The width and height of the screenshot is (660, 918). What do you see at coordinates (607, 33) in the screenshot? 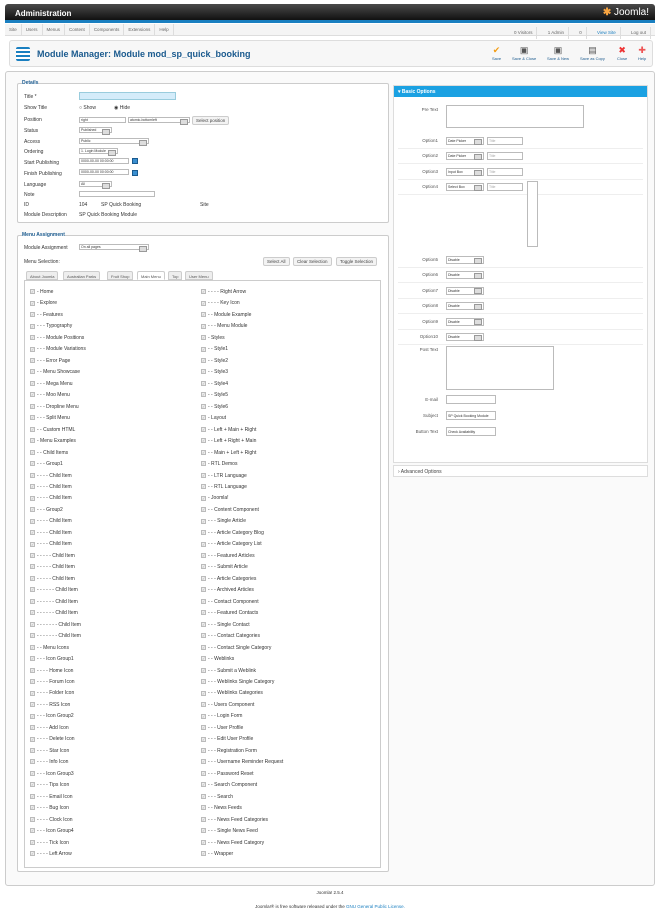
I see `view-site-link: View Site` at bounding box center [607, 33].